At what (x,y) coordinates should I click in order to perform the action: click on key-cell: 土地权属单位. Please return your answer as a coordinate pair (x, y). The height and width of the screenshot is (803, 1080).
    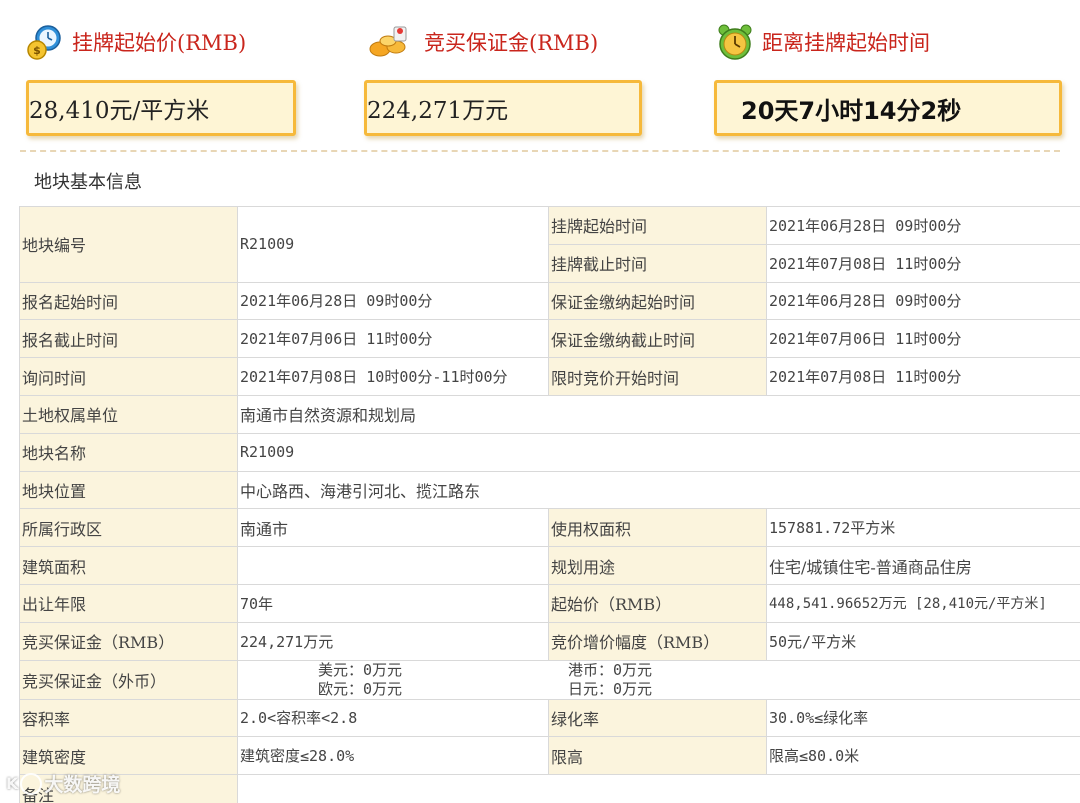
    Looking at the image, I should click on (128, 414).